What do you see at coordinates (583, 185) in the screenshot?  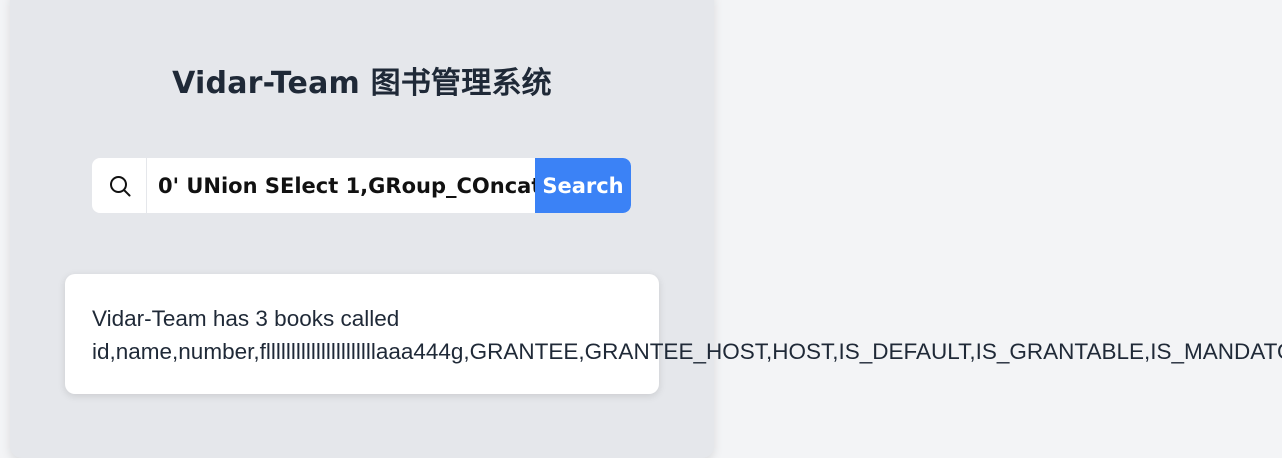 I see `search-button: Search` at bounding box center [583, 185].